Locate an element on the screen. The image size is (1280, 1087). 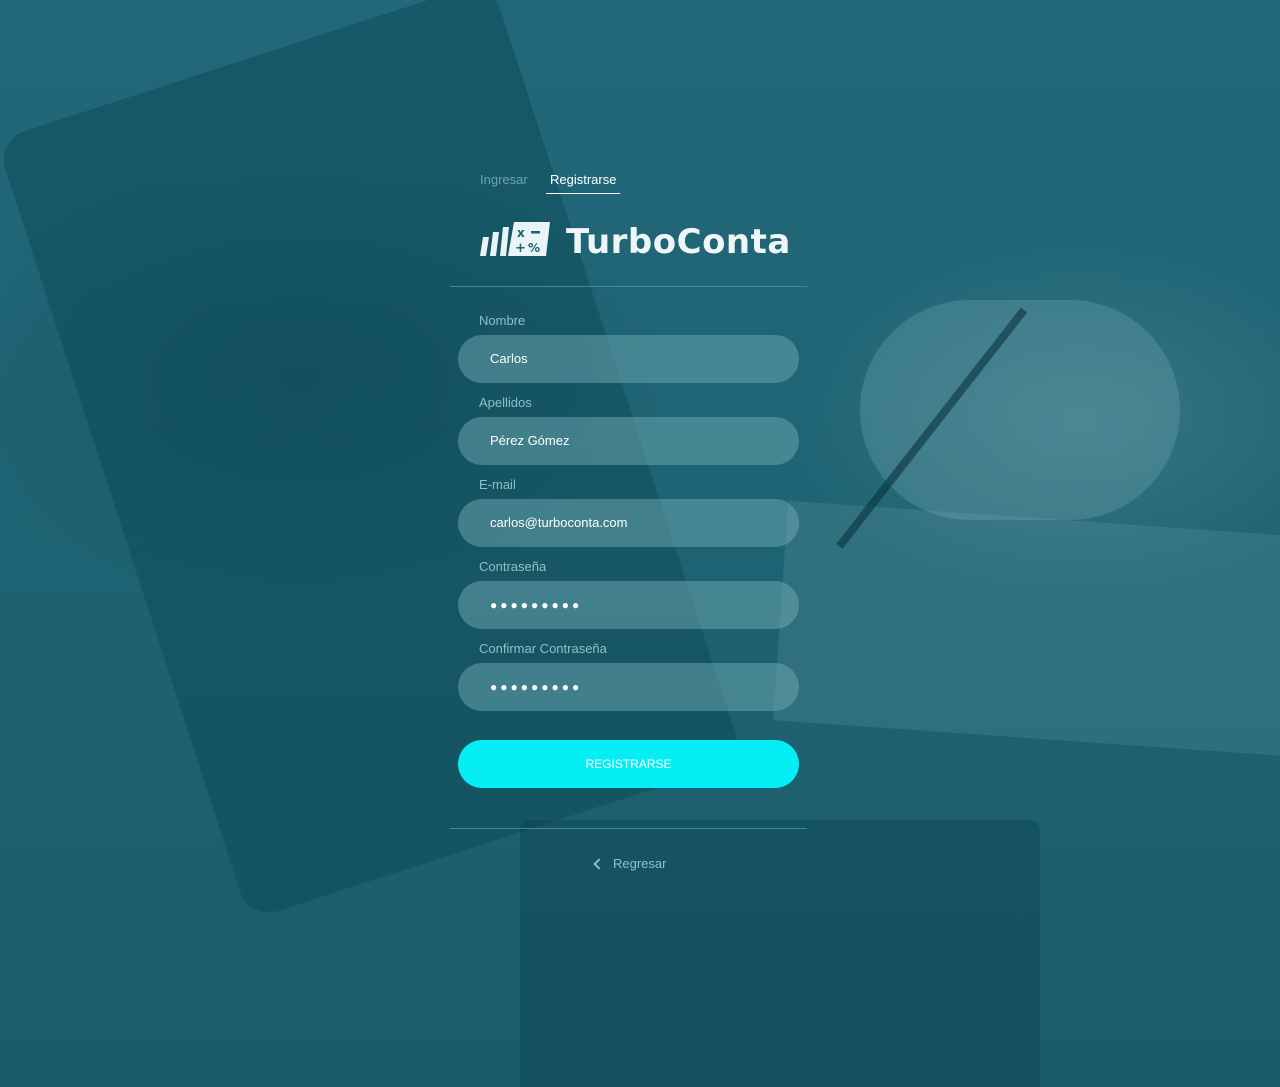
calculator-bars-logo-icon: x + % is located at coordinates (515, 239).